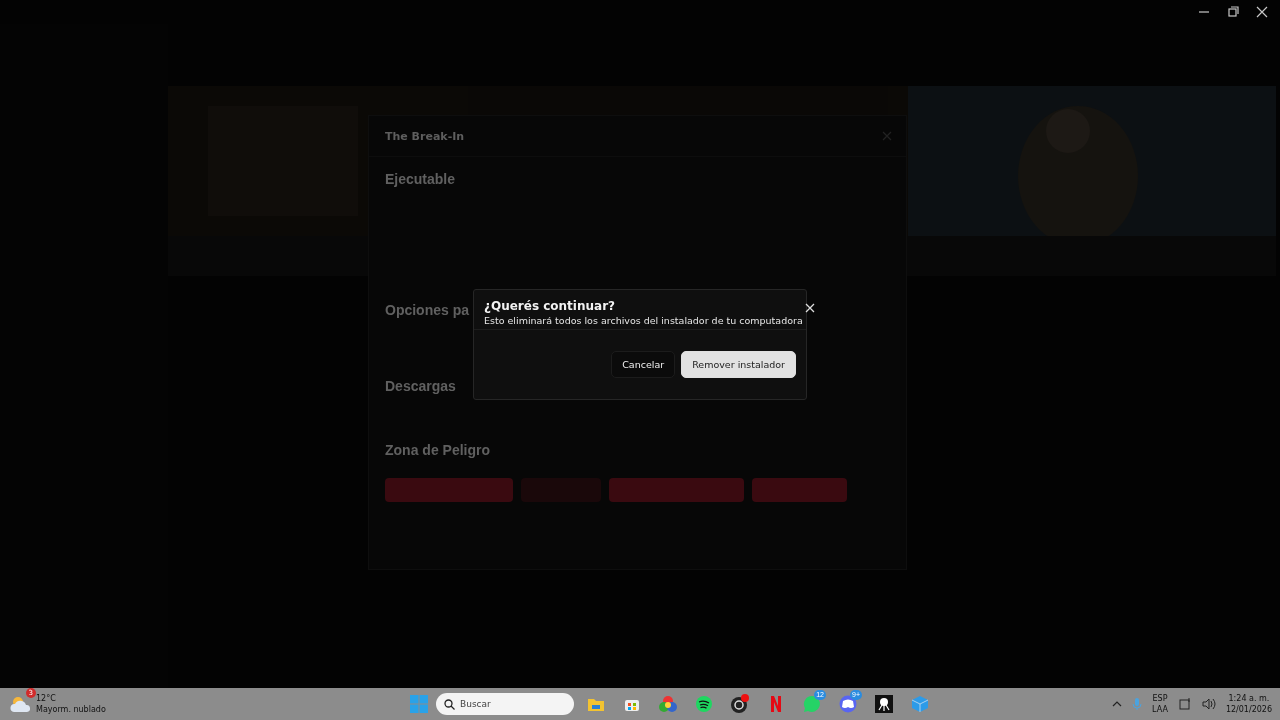  What do you see at coordinates (425, 136) in the screenshot?
I see `modal-title: The Break-In` at bounding box center [425, 136].